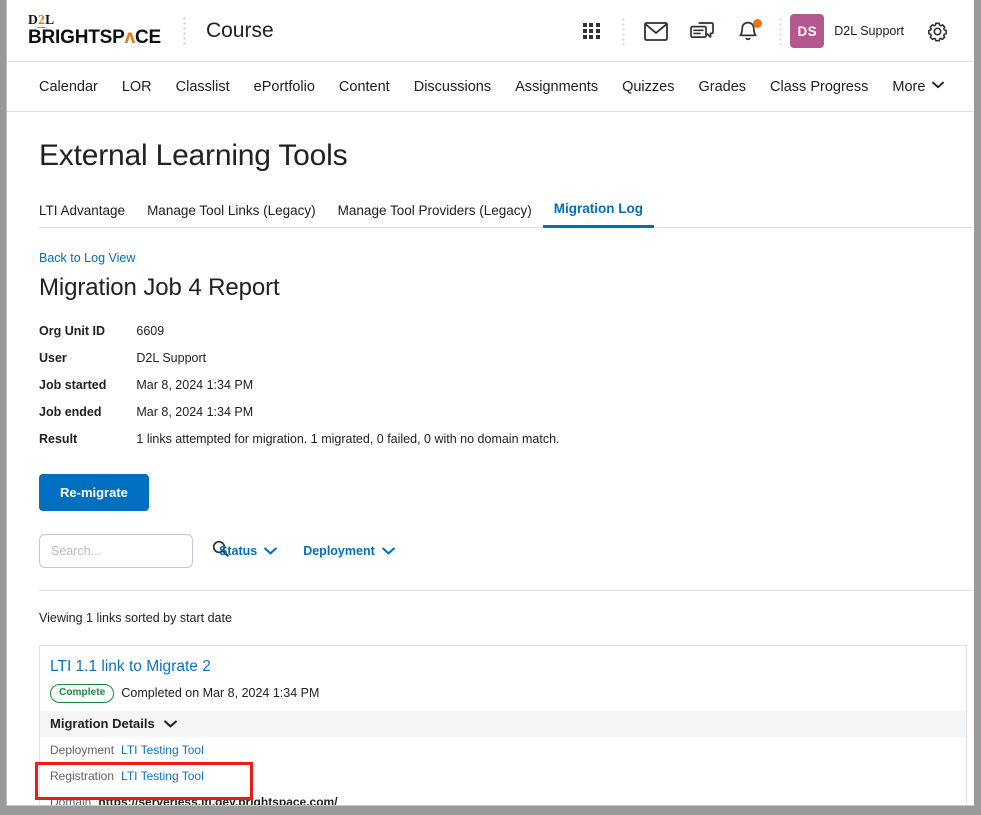 The height and width of the screenshot is (815, 981). What do you see at coordinates (82, 749) in the screenshot?
I see `detail-key: Deployment` at bounding box center [82, 749].